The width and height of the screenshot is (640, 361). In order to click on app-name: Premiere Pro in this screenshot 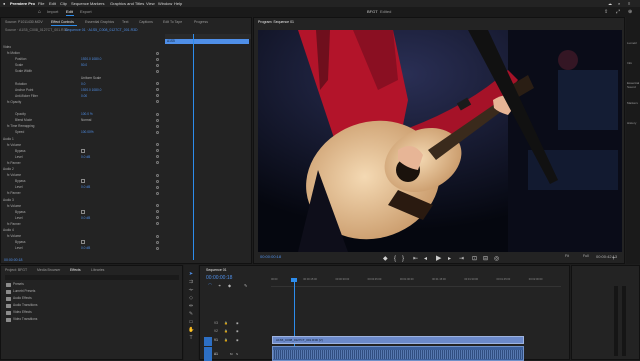, I will do `click(22, 3)`.